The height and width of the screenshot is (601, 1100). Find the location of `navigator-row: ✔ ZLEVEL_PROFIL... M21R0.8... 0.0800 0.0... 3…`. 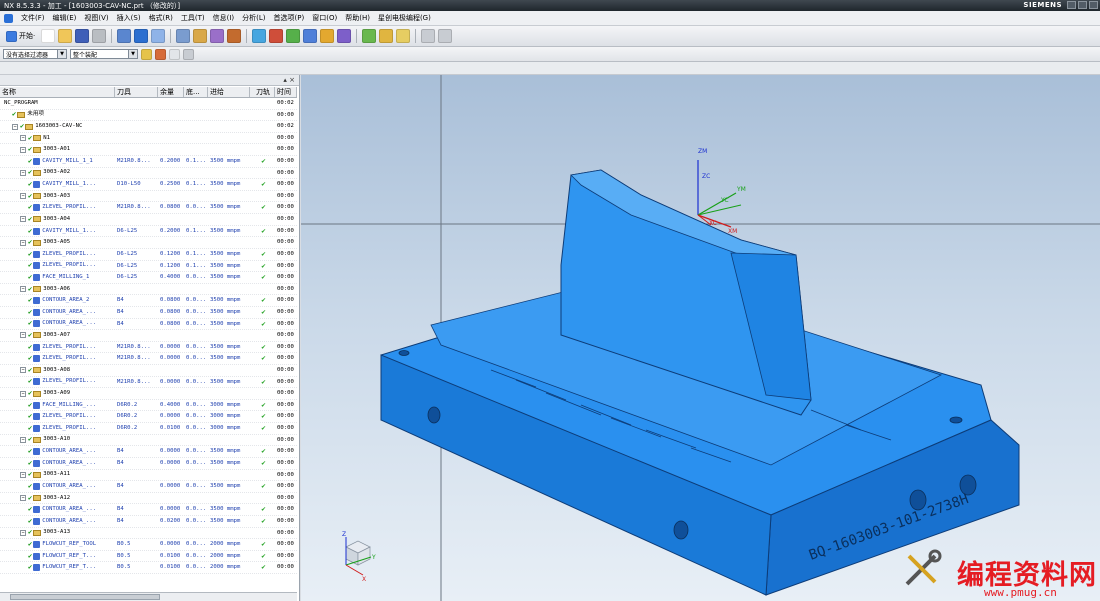

navigator-row: ✔ ZLEVEL_PROFIL... M21R0.8... 0.0800 0.0... 3… is located at coordinates (148, 208).